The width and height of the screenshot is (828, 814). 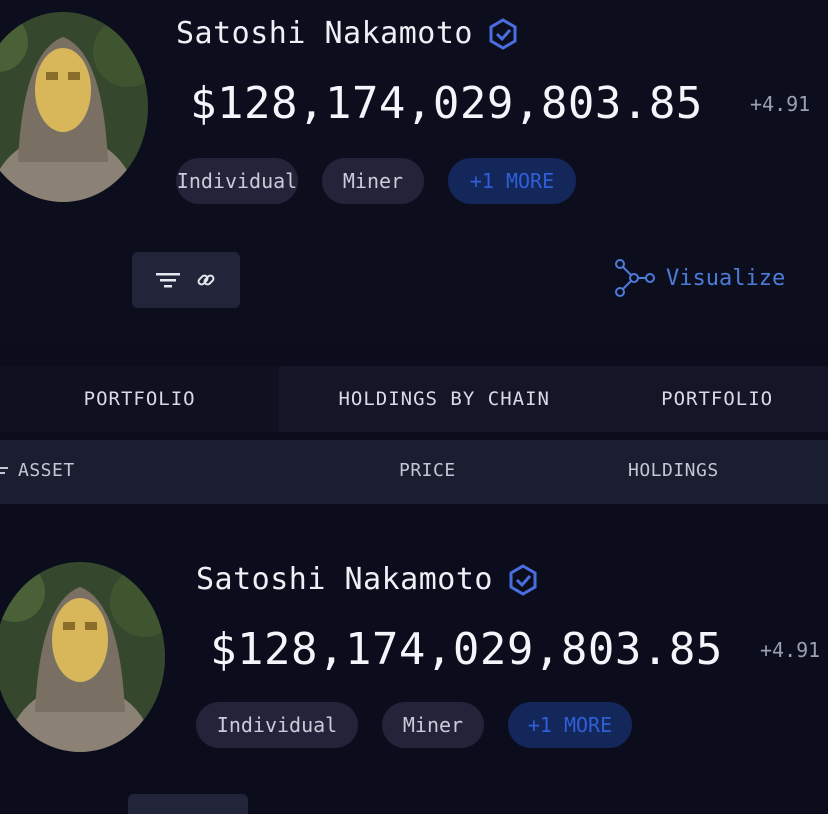 I want to click on balance-change-repeat: +4.91, so click(x=790, y=650).